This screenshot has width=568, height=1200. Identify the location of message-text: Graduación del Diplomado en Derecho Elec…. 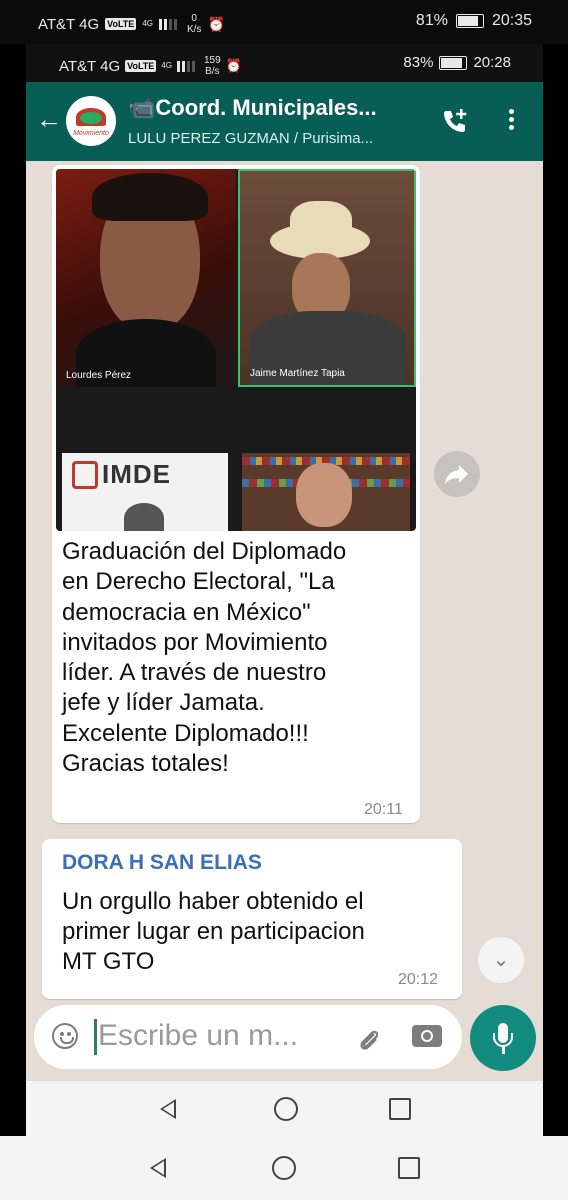
(204, 658).